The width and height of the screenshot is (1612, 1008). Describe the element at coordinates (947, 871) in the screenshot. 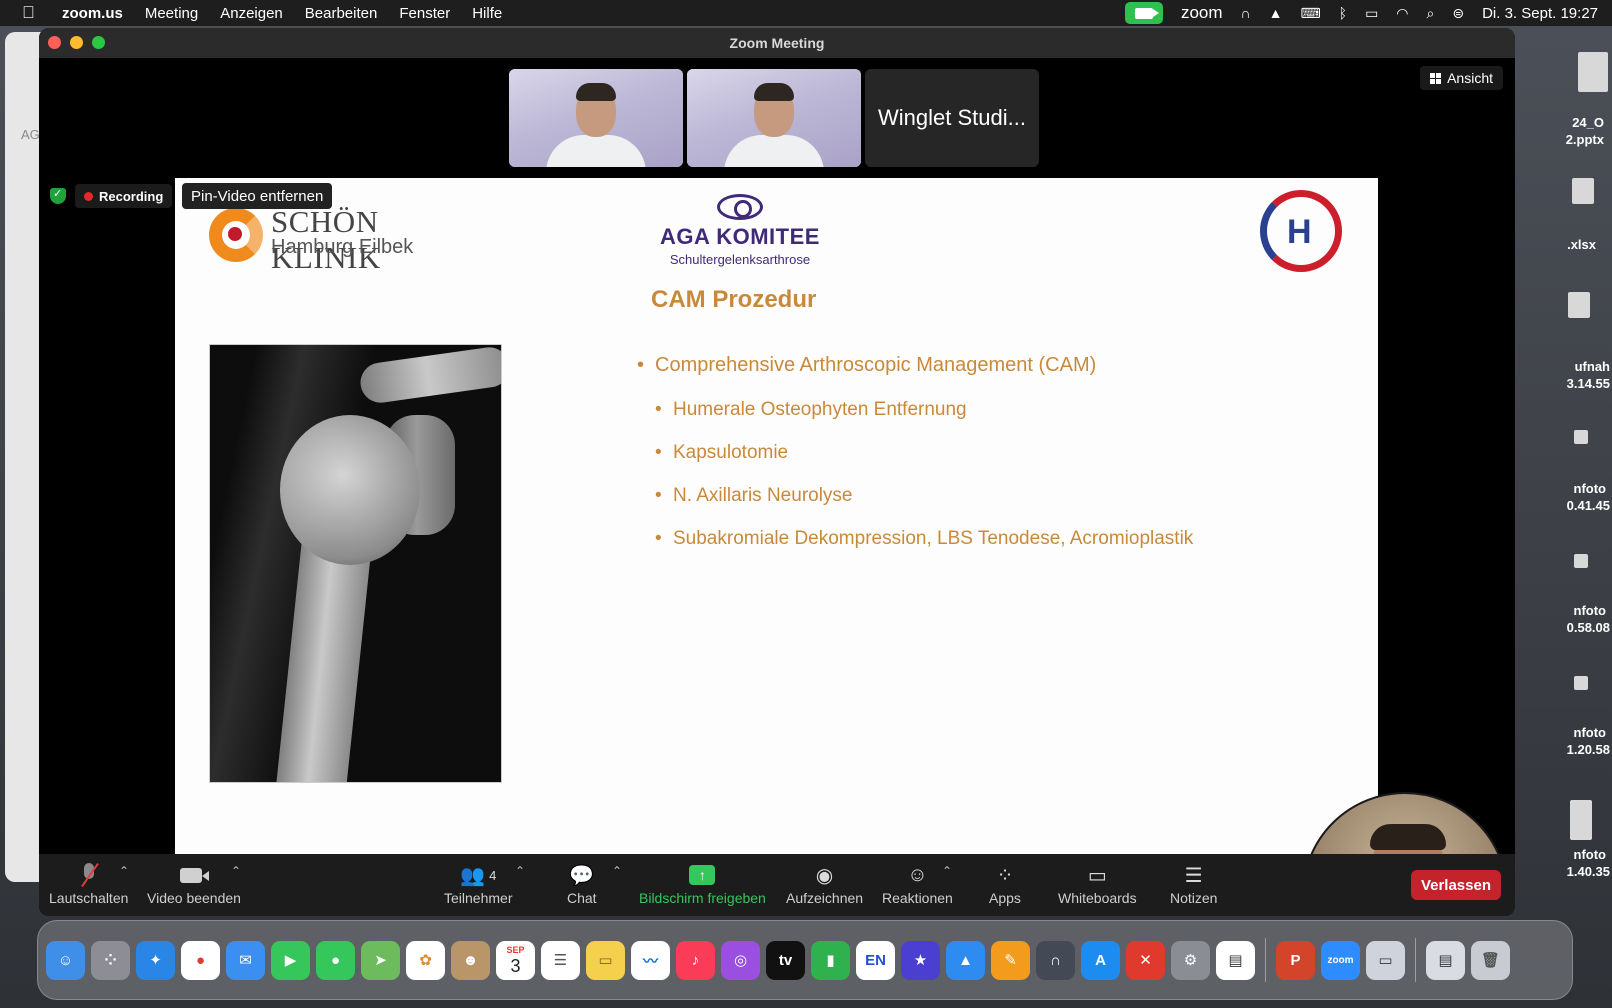

I see `reactions-options-chevron-icon: ⌃` at that location.